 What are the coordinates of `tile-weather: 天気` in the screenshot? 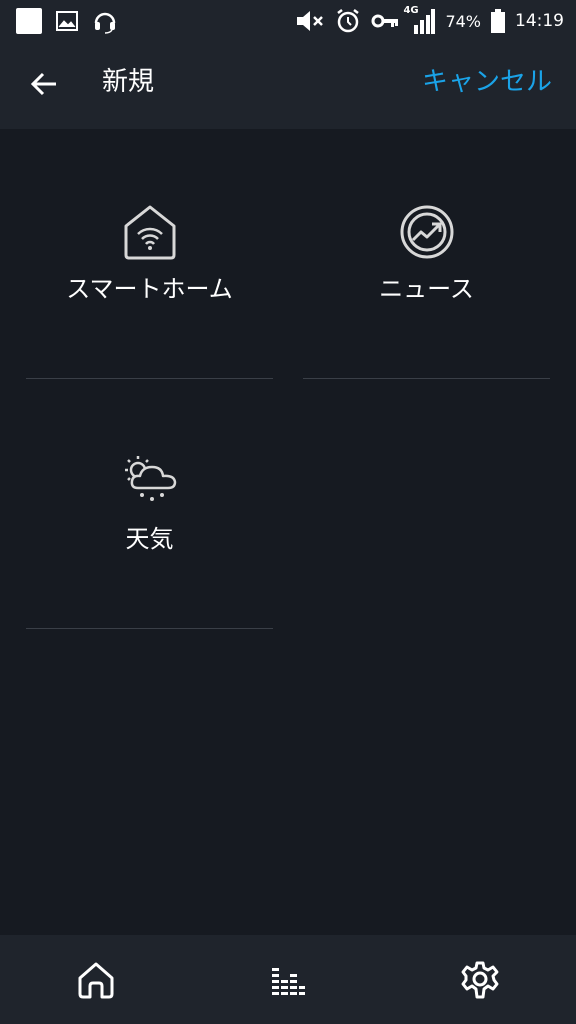 It's located at (149, 504).